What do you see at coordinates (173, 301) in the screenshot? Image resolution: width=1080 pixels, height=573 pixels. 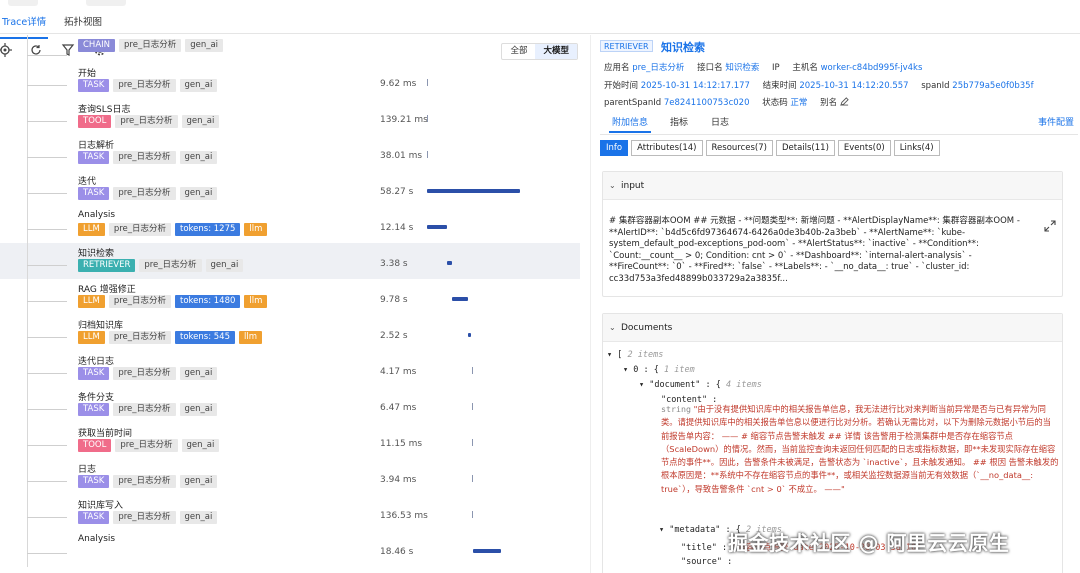 I see `span-tags: LLM pre_日志分析 tokens: 1480 llm` at bounding box center [173, 301].